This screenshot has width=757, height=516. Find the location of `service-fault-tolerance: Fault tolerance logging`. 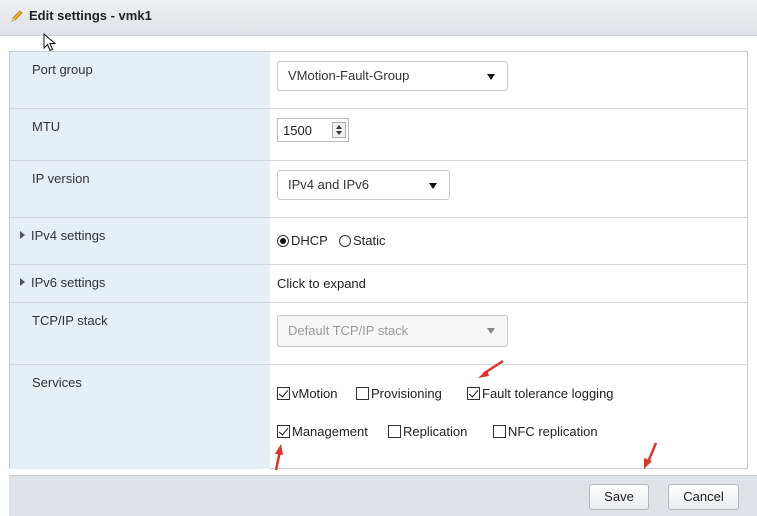

service-fault-tolerance: Fault tolerance logging is located at coordinates (540, 393).